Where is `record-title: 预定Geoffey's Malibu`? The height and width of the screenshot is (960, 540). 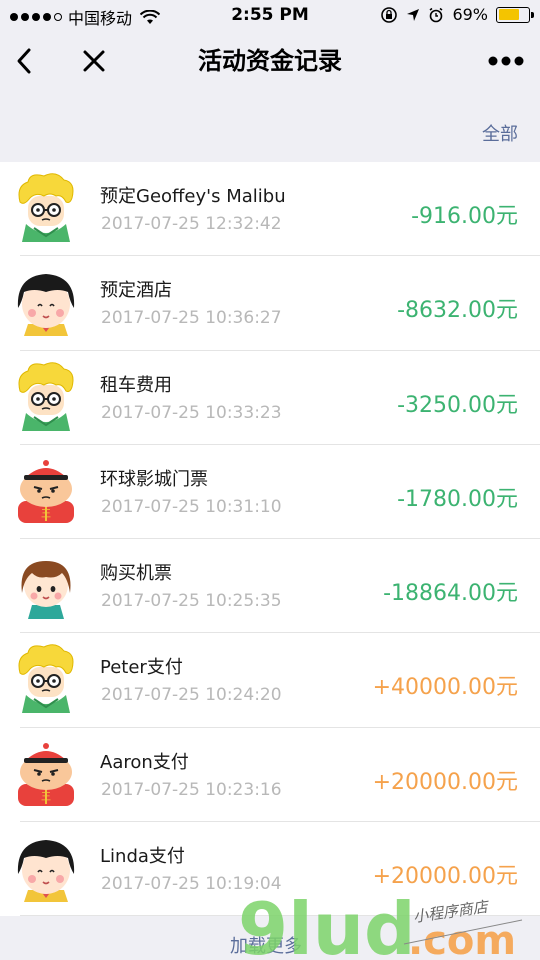 record-title: 预定Geoffey's Malibu is located at coordinates (193, 196).